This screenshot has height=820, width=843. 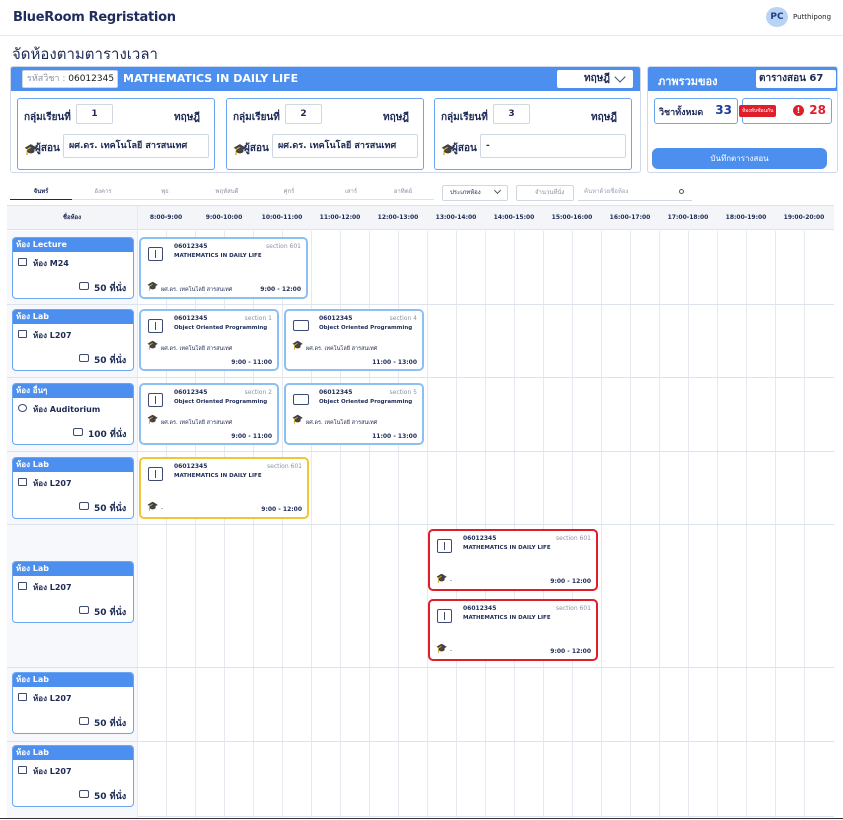 I want to click on room-card: ห้อง อื่นๆ ห้อง Auditorium 100 ที่นั่ง, so click(x=73, y=414).